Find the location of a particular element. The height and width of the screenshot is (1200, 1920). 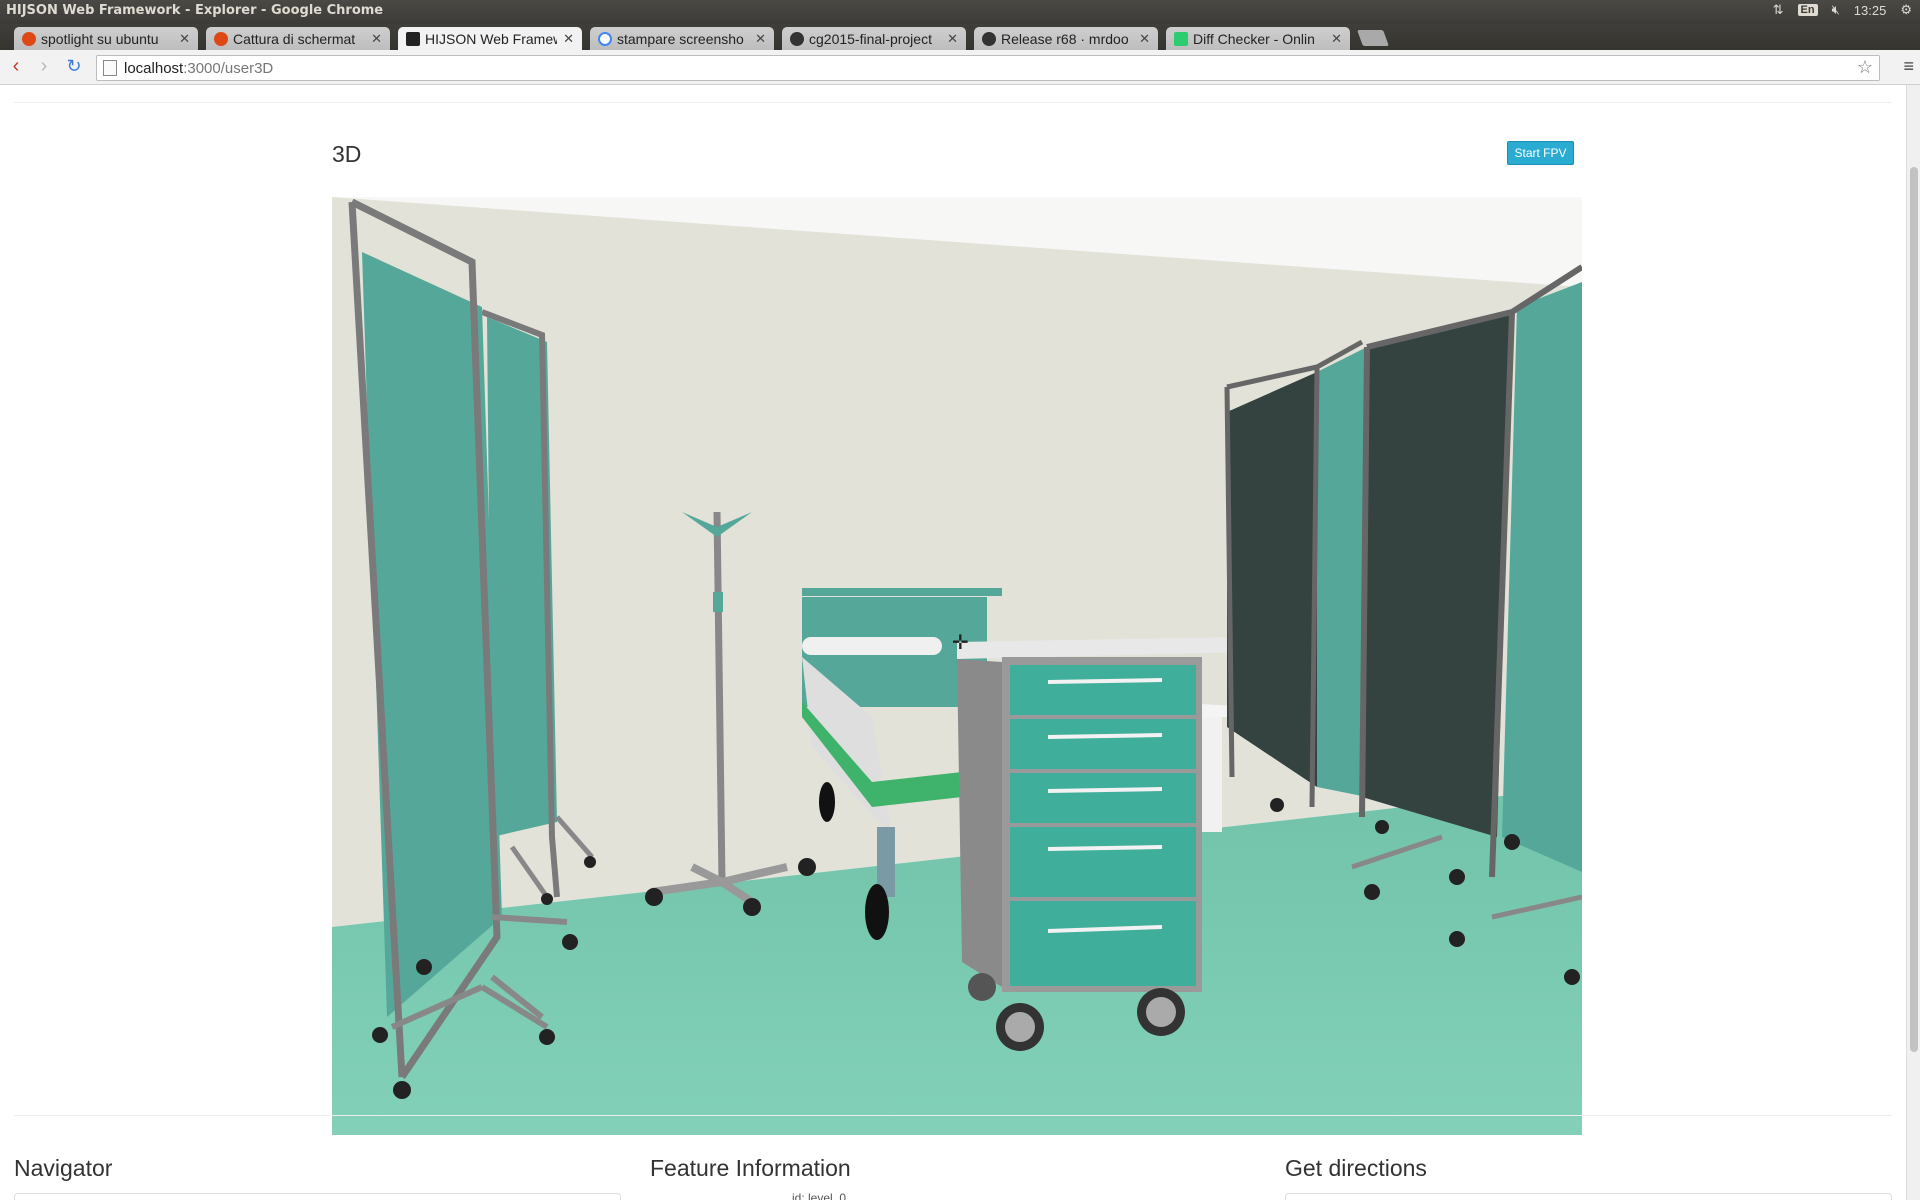

clock: 13:25 is located at coordinates (1870, 10).